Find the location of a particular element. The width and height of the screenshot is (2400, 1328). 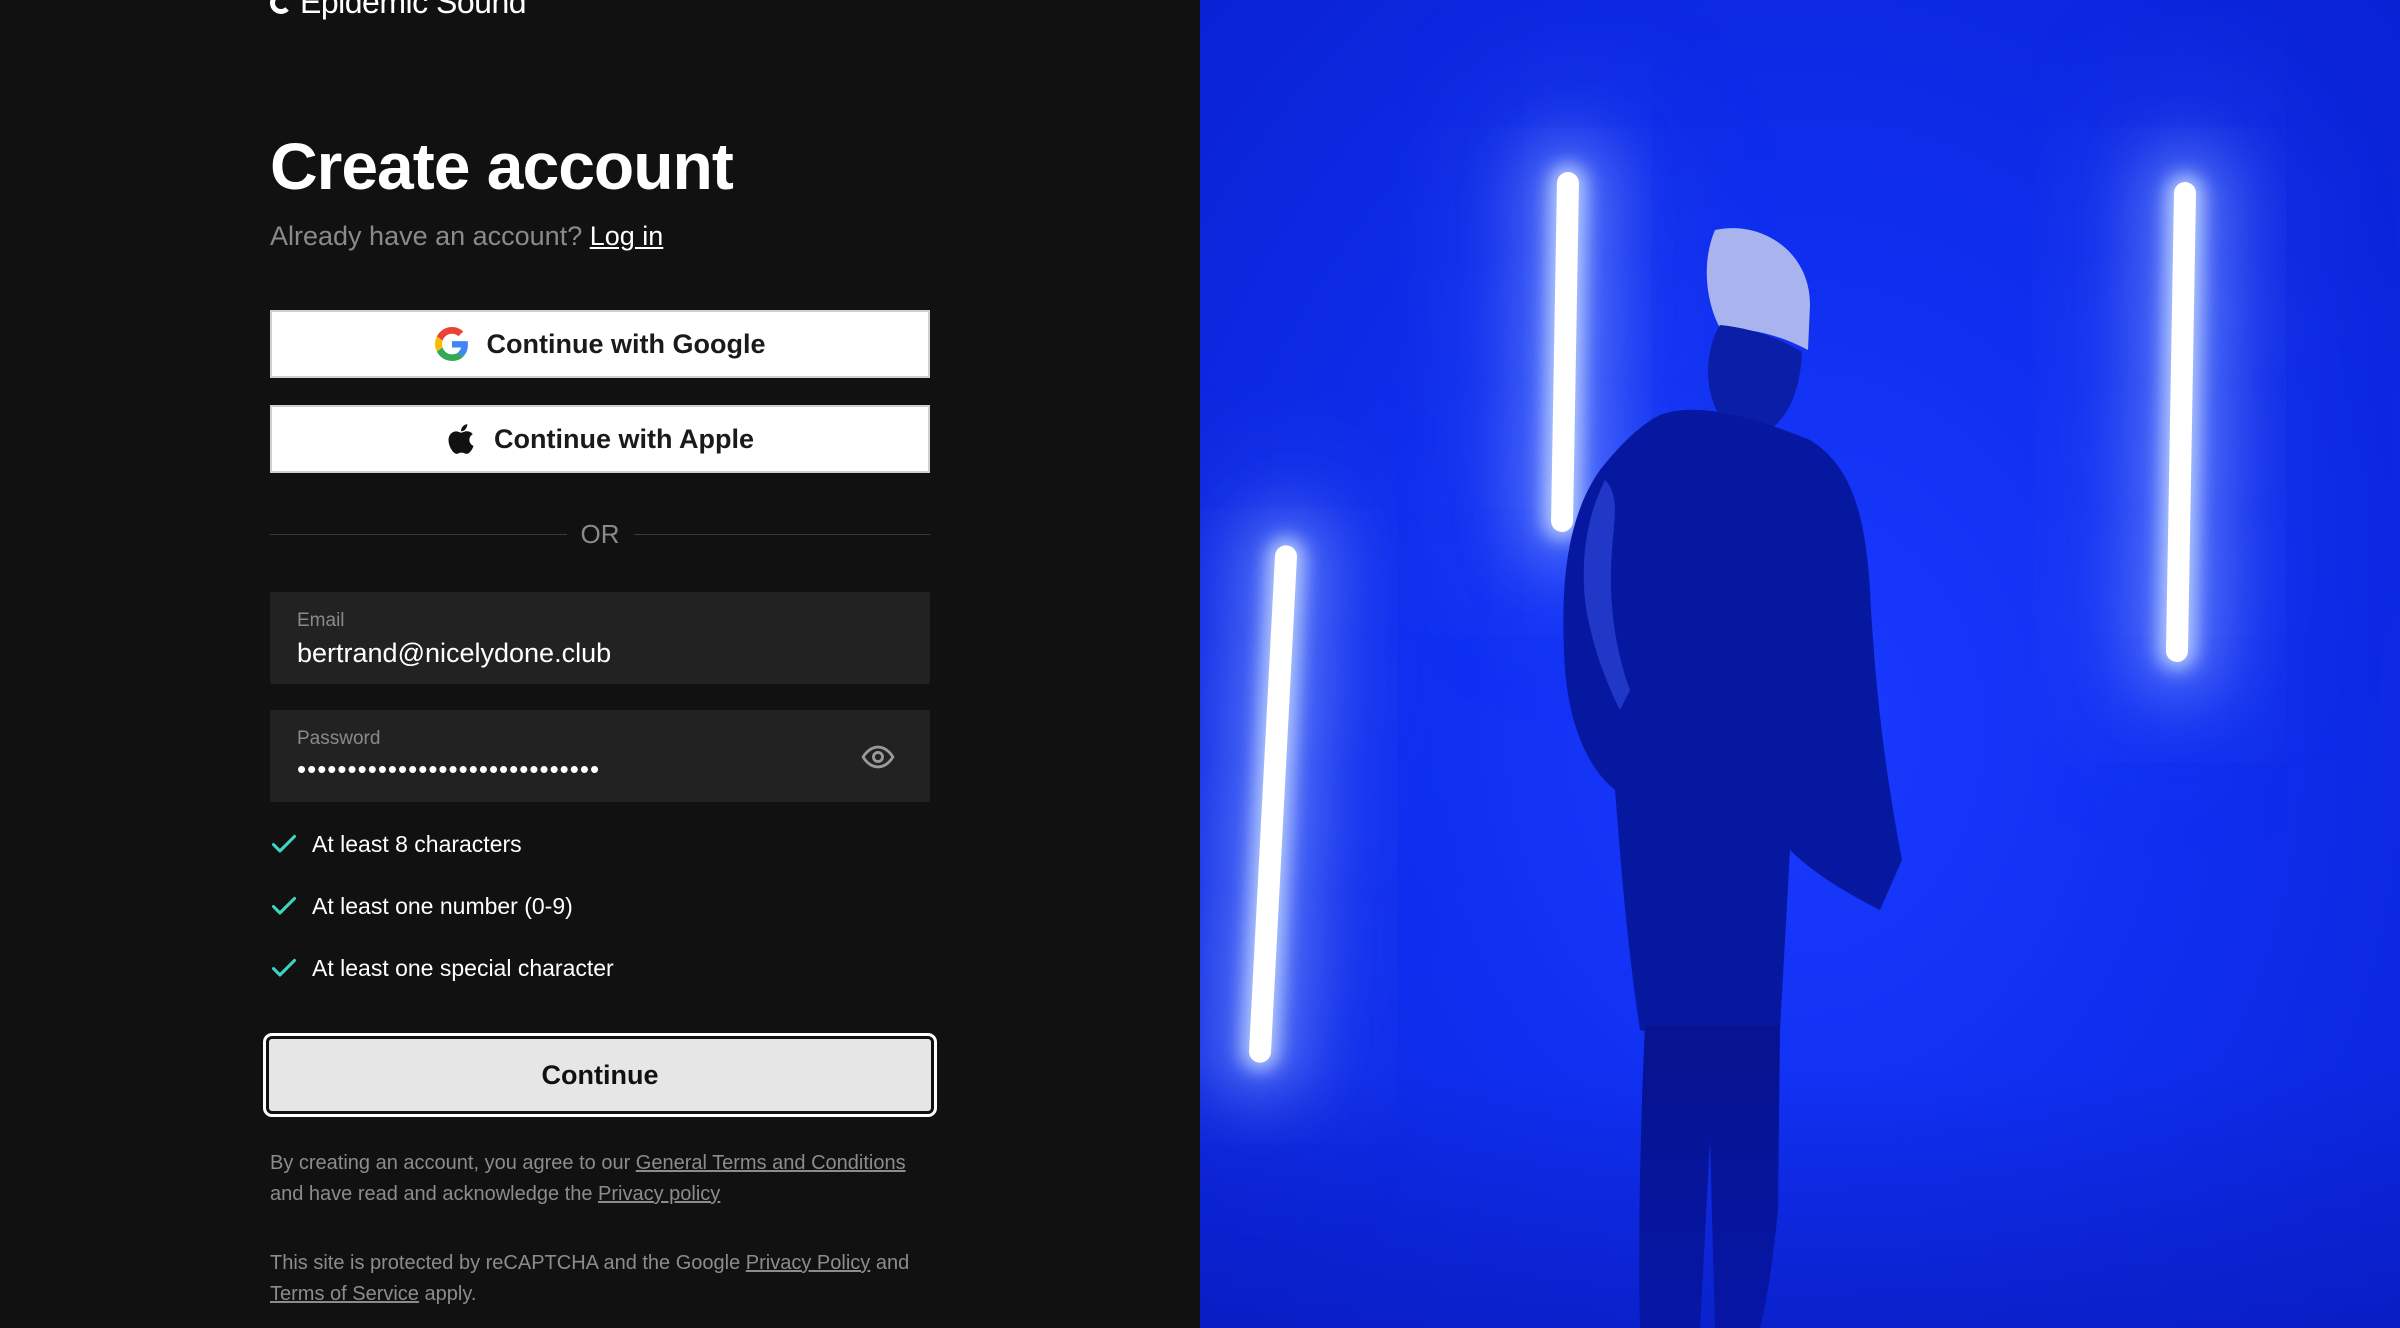

terms-prefix: By creating an account, you agree to our is located at coordinates (450, 1163).